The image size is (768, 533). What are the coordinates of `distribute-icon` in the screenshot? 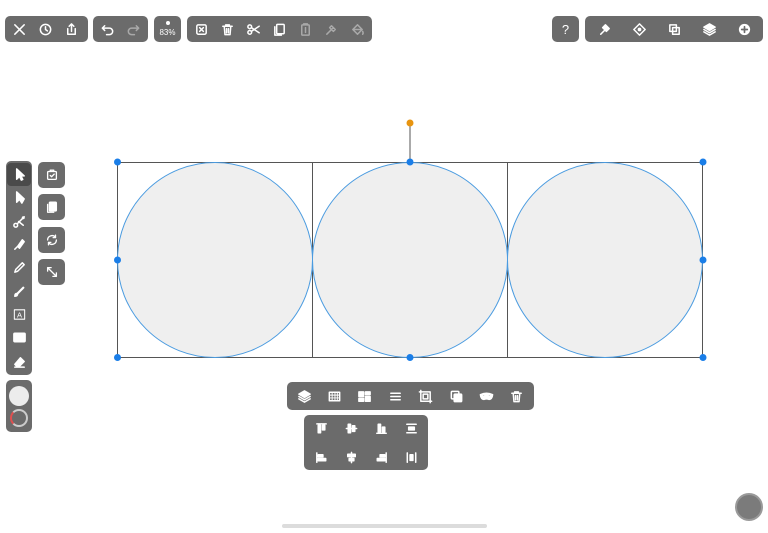 It's located at (365, 396).